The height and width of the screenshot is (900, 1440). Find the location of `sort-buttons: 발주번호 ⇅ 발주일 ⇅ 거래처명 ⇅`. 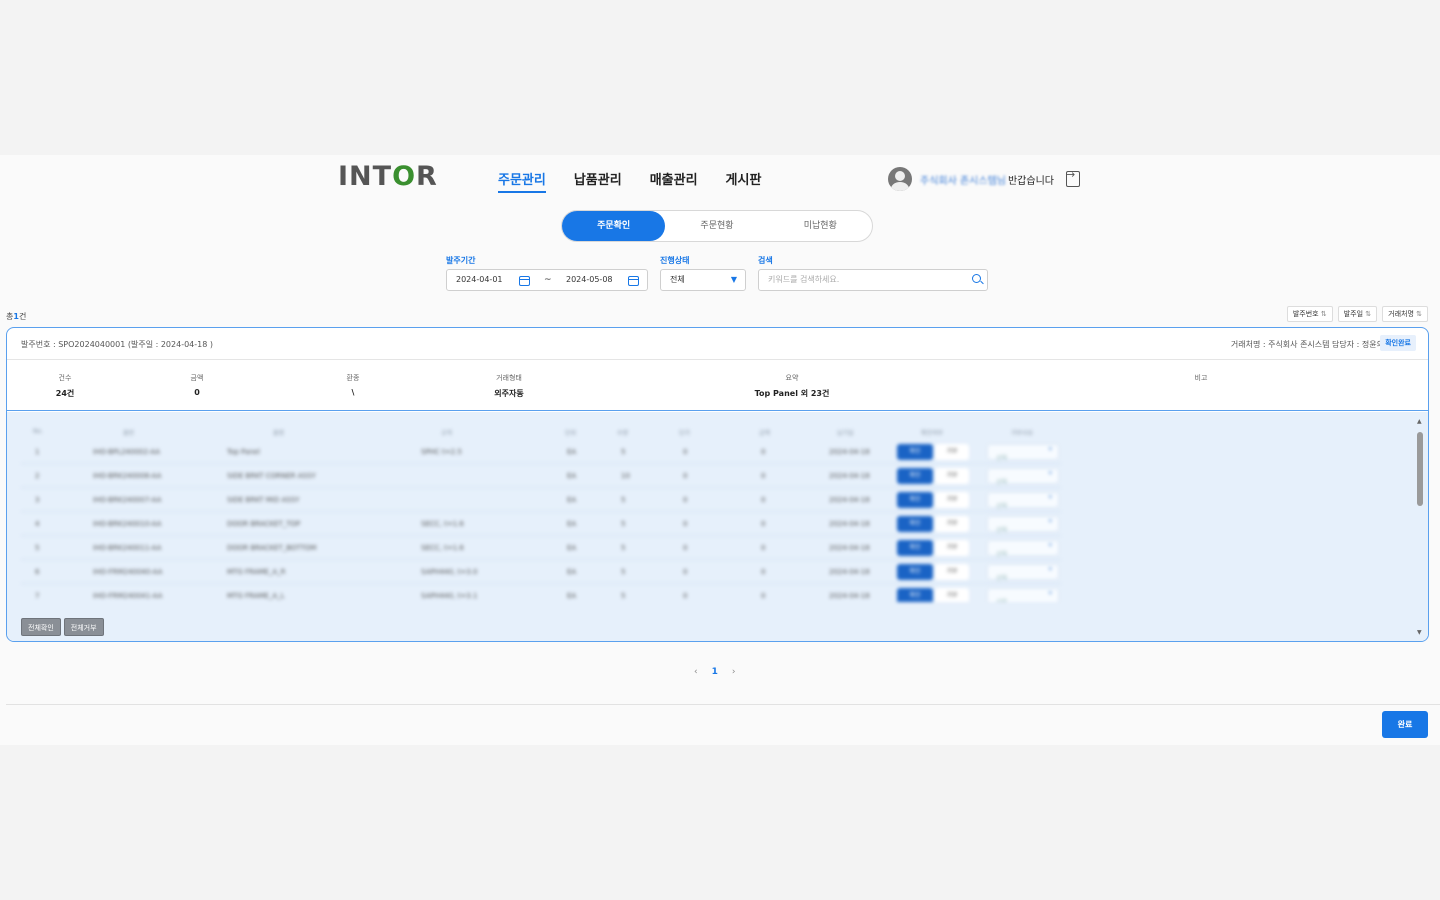

sort-buttons: 발주번호 ⇅ 발주일 ⇅ 거래처명 ⇅ is located at coordinates (1357, 314).